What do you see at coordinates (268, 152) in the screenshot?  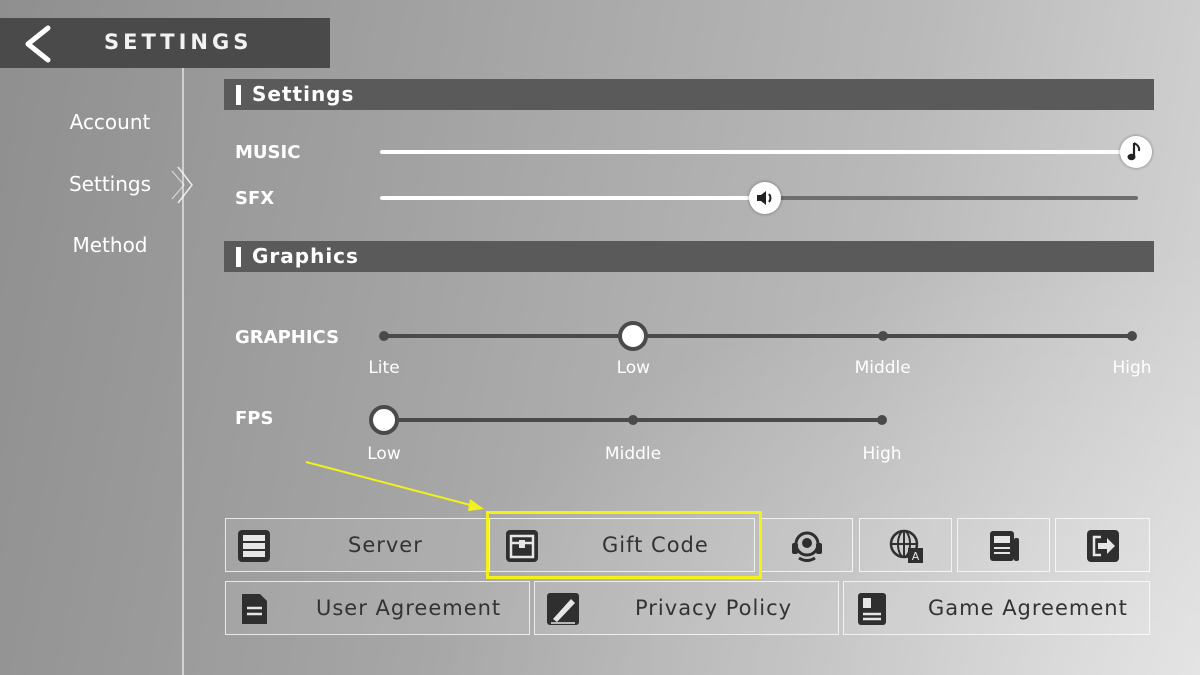 I see `music-label: MUSIC` at bounding box center [268, 152].